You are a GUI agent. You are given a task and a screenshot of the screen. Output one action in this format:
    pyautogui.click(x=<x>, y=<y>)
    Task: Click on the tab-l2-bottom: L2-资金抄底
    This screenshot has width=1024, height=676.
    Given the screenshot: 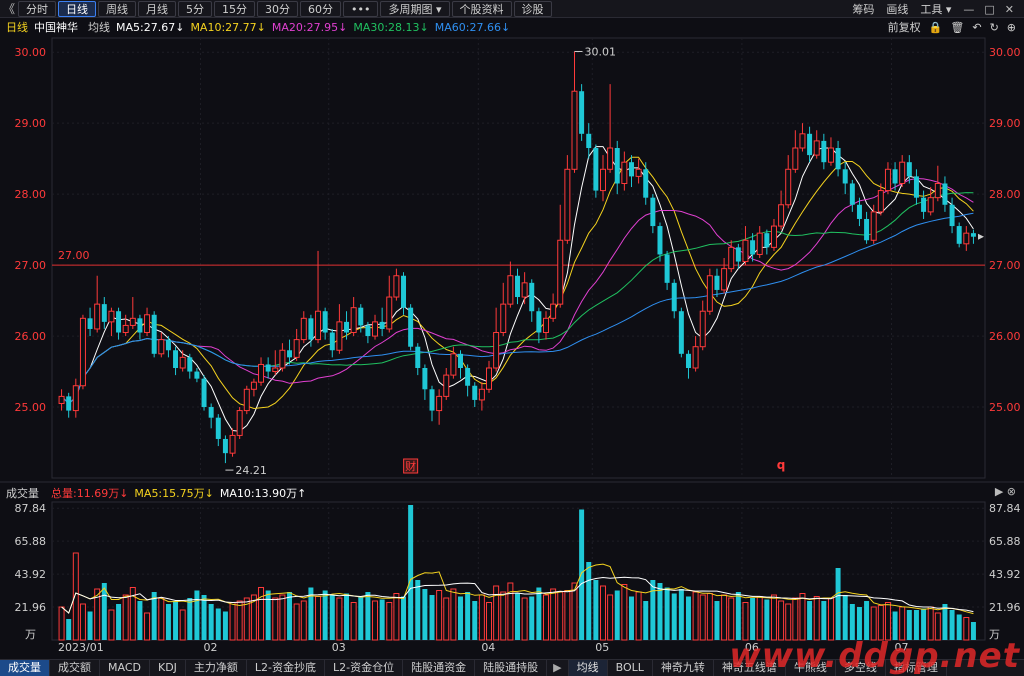 What is the action you would take?
    pyautogui.click(x=286, y=668)
    